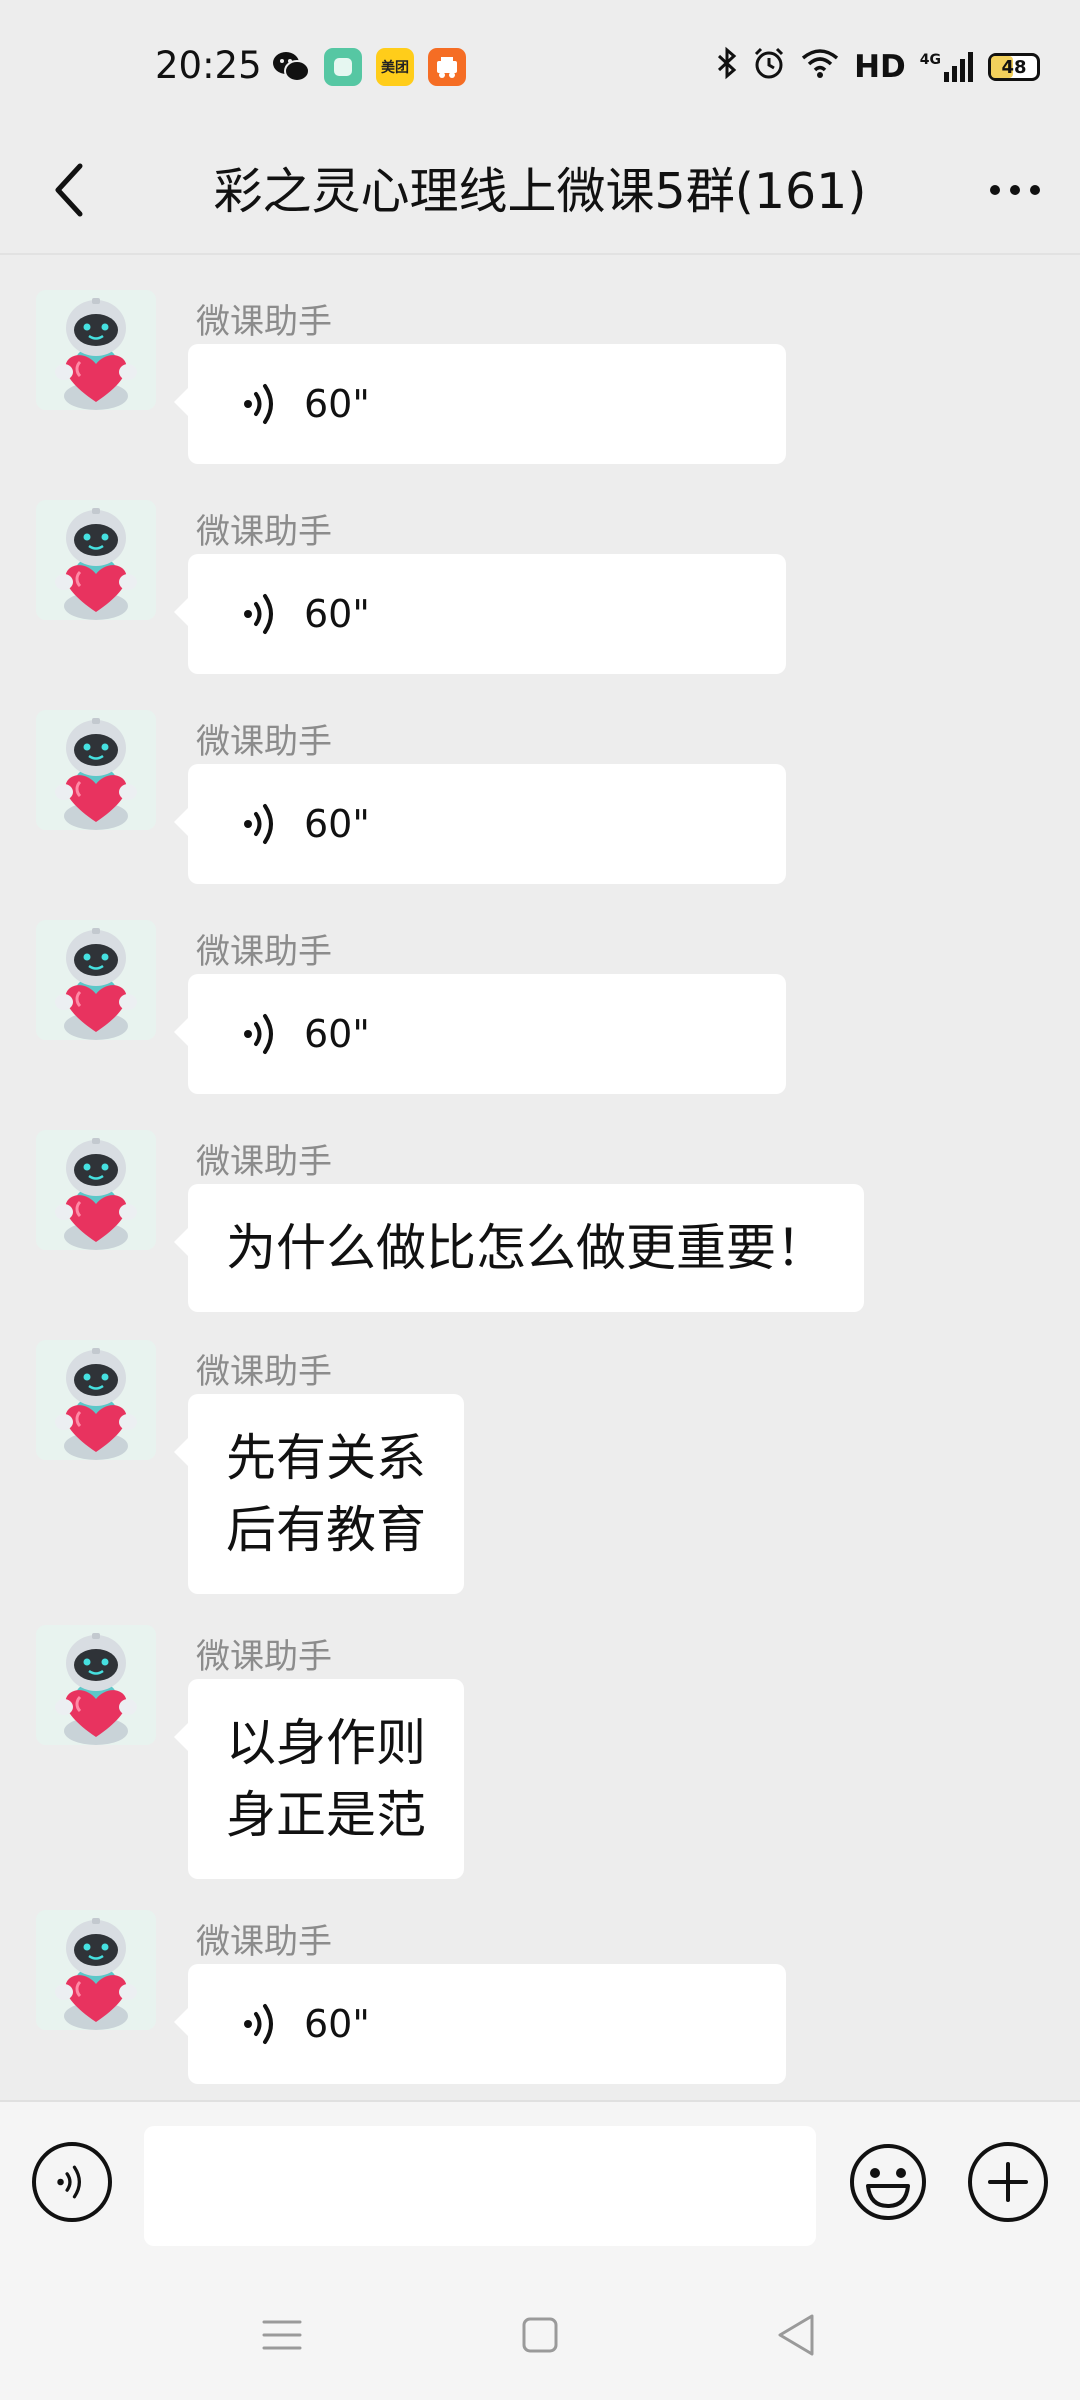 This screenshot has width=1080, height=2400. Describe the element at coordinates (208, 65) in the screenshot. I see `status-time: 20:25` at that location.